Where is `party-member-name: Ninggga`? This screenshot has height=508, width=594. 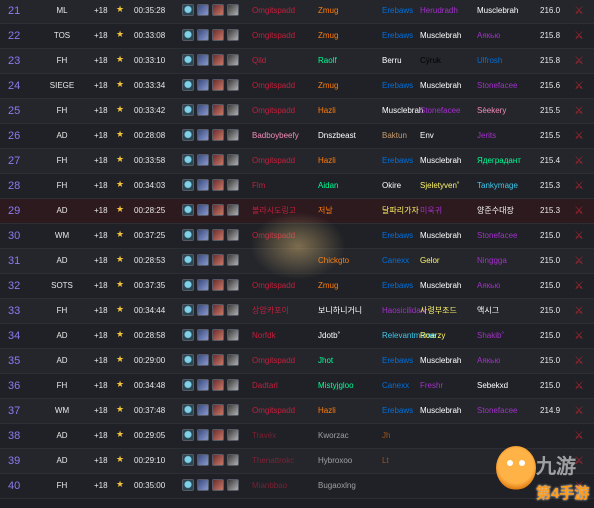 party-member-name: Ninggga is located at coordinates (492, 261).